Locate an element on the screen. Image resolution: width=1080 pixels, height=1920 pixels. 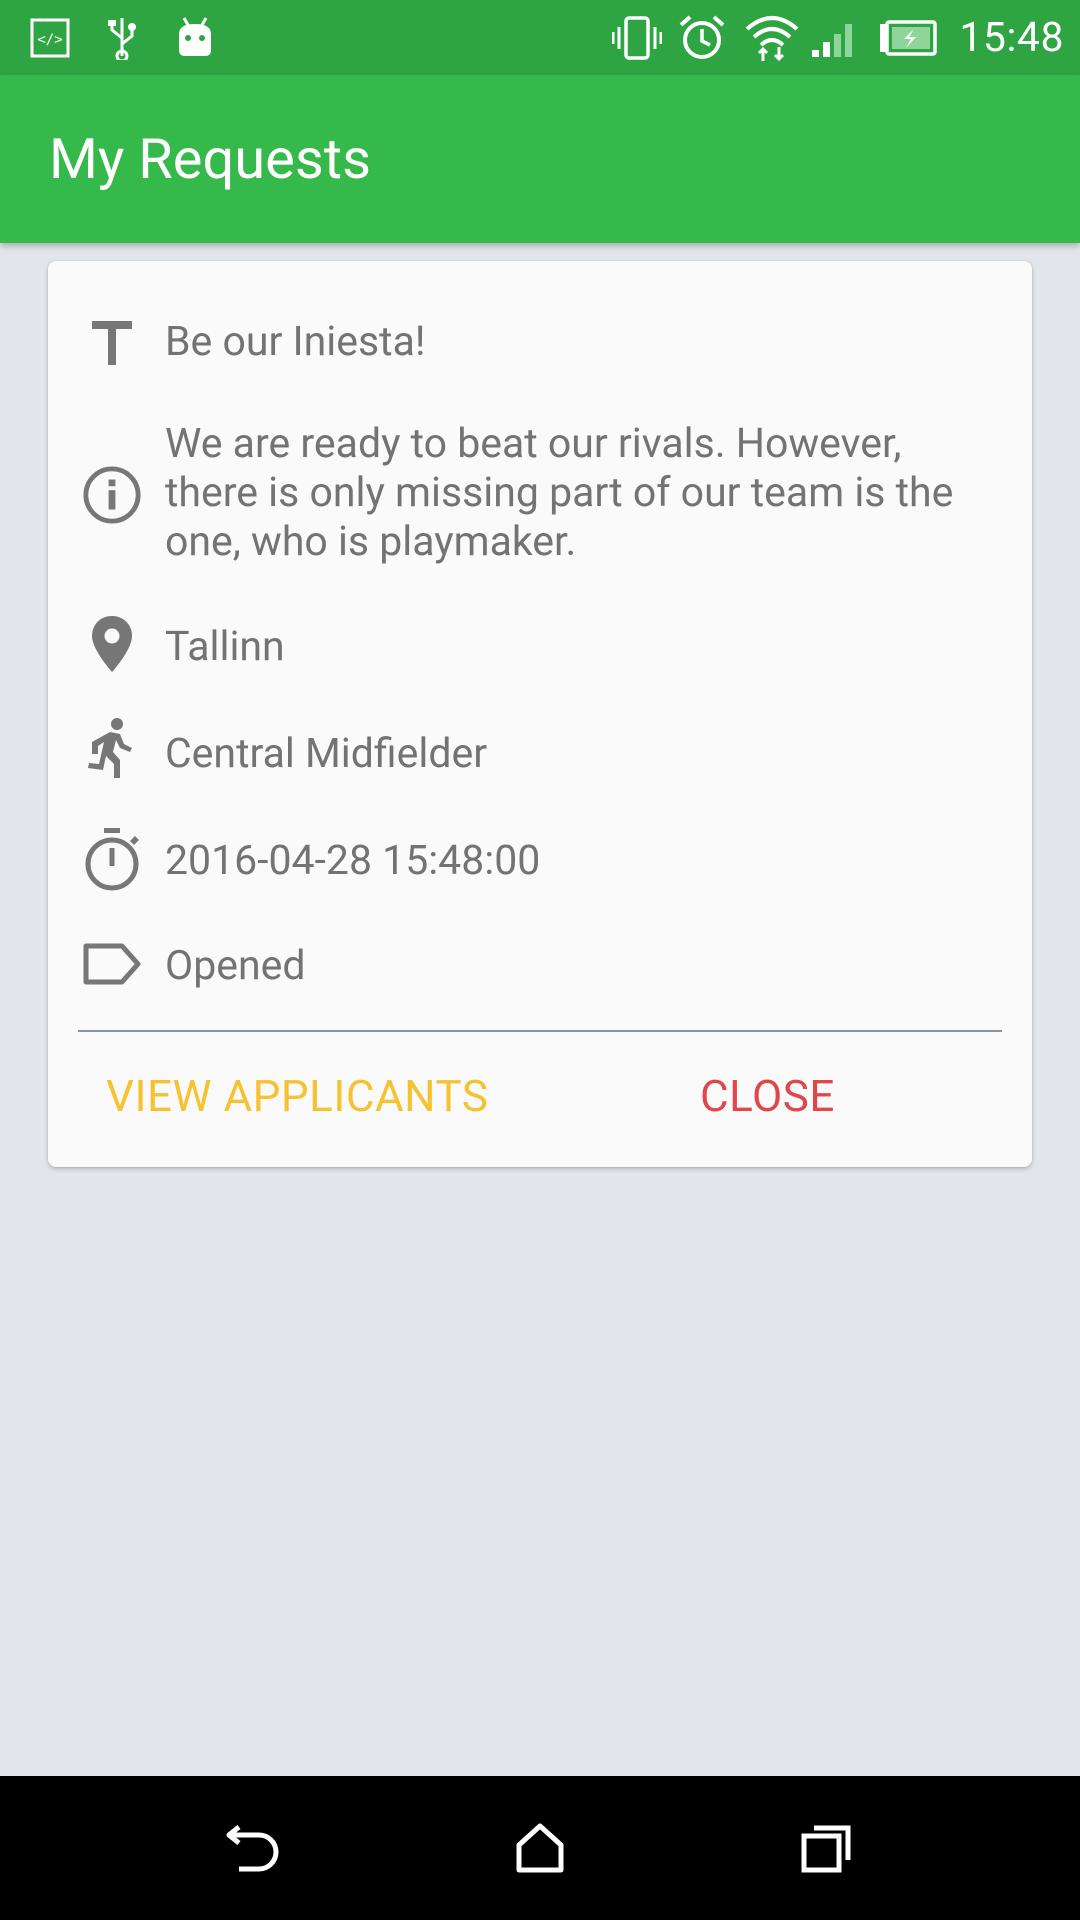
page-title: My Requests is located at coordinates (210, 159).